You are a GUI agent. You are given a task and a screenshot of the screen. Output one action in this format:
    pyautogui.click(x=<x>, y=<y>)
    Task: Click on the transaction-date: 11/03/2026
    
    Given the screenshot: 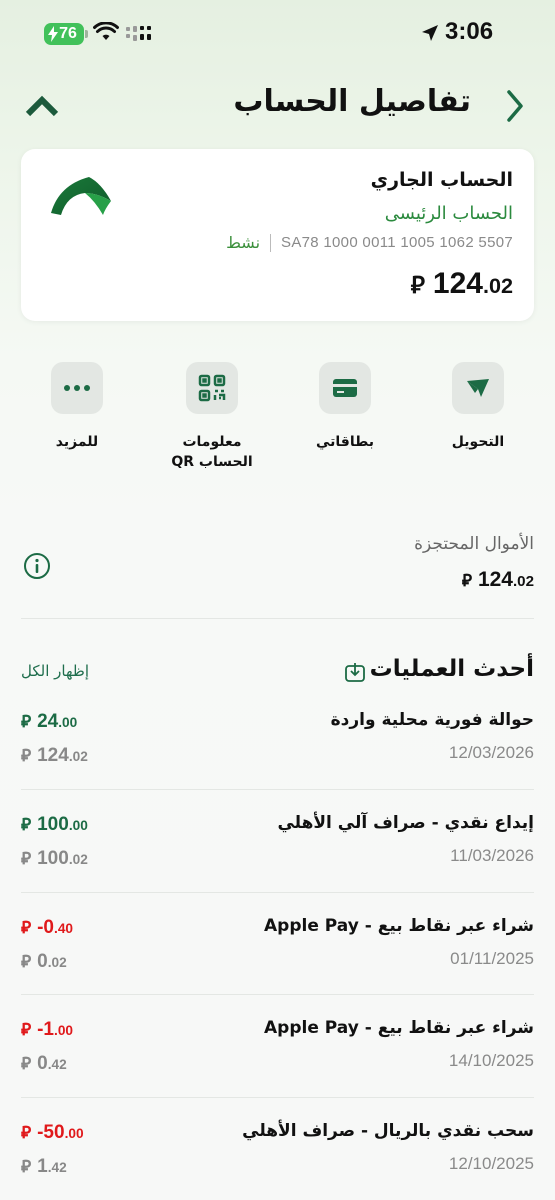 What is the action you would take?
    pyautogui.click(x=492, y=855)
    